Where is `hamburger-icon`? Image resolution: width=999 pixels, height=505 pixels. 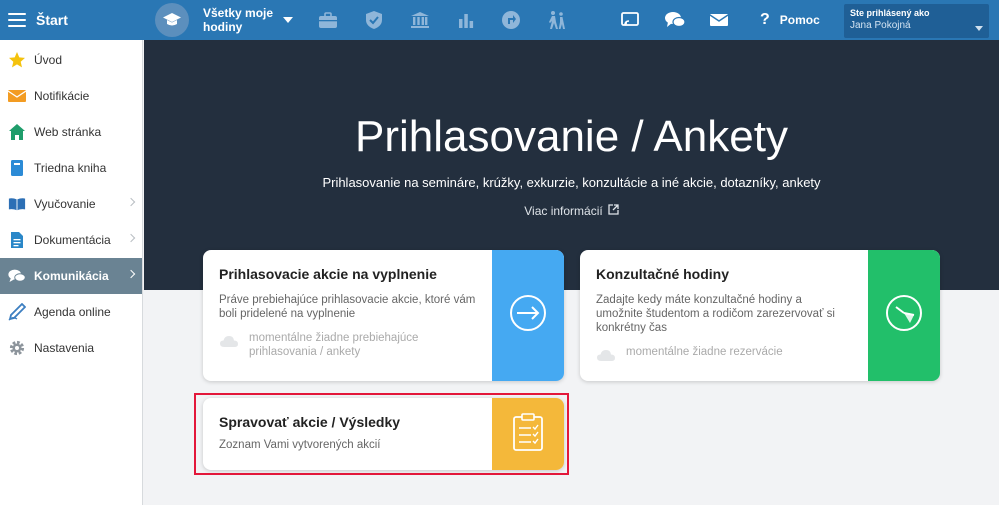
hamburger-icon is located at coordinates (17, 20).